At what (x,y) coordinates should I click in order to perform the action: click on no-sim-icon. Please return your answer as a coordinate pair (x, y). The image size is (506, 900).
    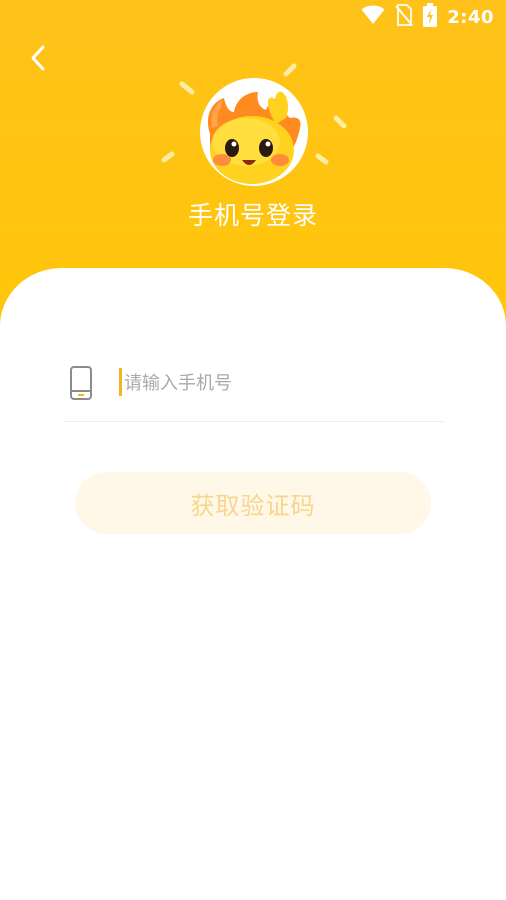
    Looking at the image, I should click on (404, 17).